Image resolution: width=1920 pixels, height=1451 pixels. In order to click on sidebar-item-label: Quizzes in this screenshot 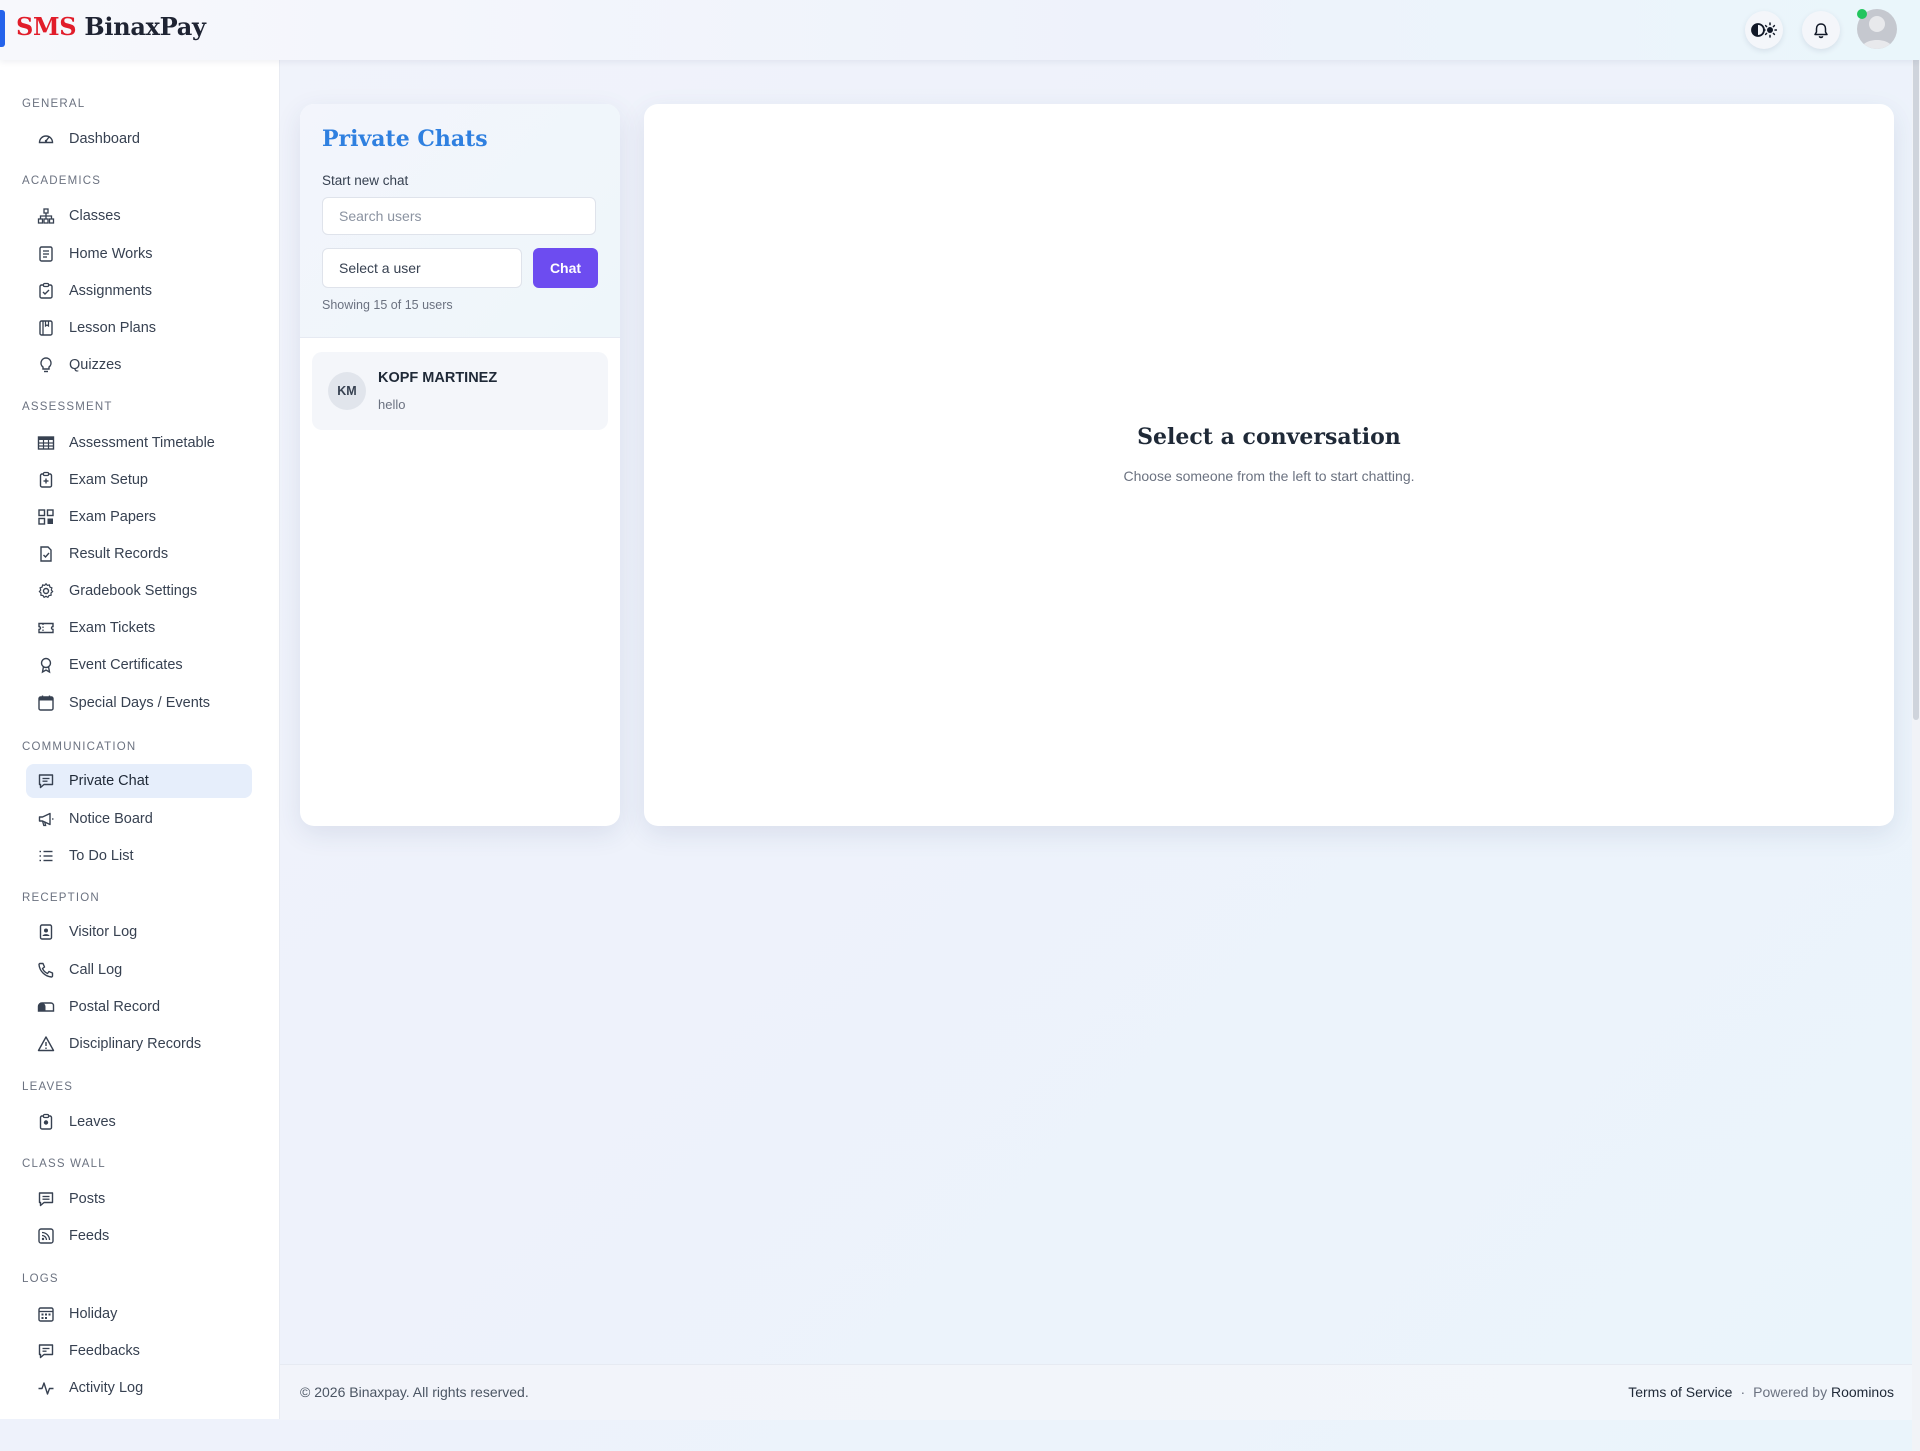, I will do `click(95, 365)`.